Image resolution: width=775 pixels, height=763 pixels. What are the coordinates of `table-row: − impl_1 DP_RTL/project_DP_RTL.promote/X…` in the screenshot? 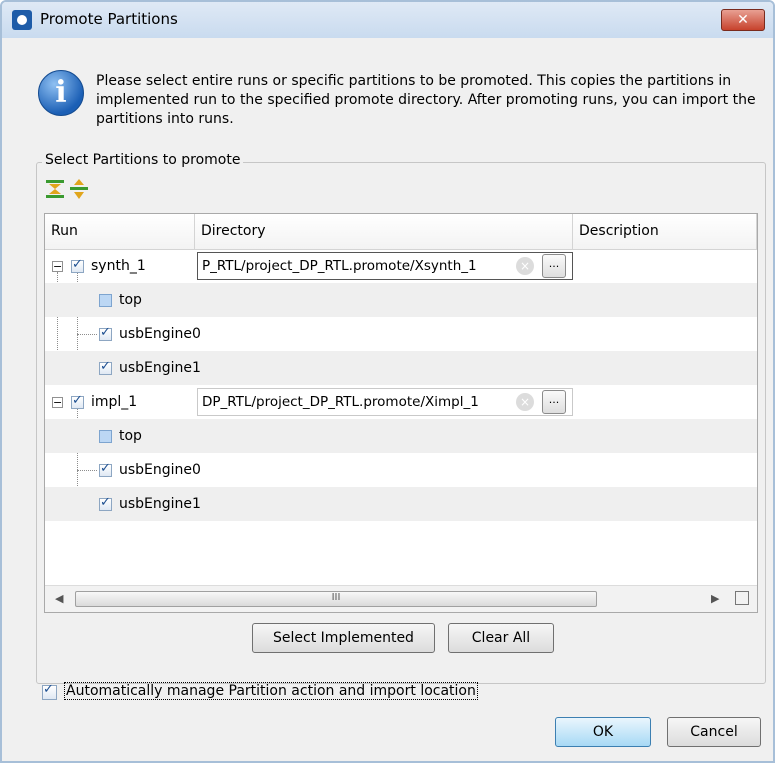 It's located at (401, 402).